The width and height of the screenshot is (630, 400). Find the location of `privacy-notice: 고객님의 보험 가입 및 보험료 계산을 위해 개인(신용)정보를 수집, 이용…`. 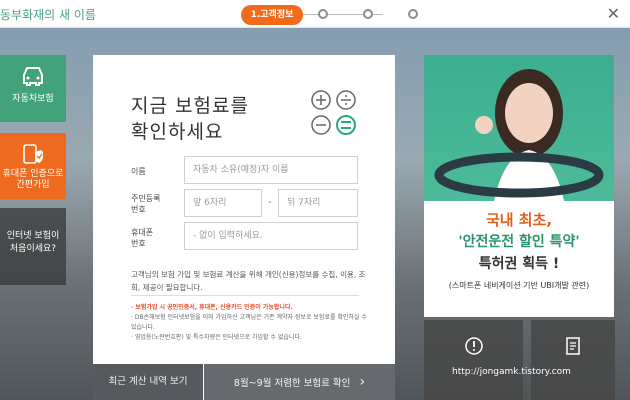

privacy-notice: 고객님의 보험 가입 및 보험료 계산을 위해 개인(신용)정보를 수집, 이용… is located at coordinates (248, 281).